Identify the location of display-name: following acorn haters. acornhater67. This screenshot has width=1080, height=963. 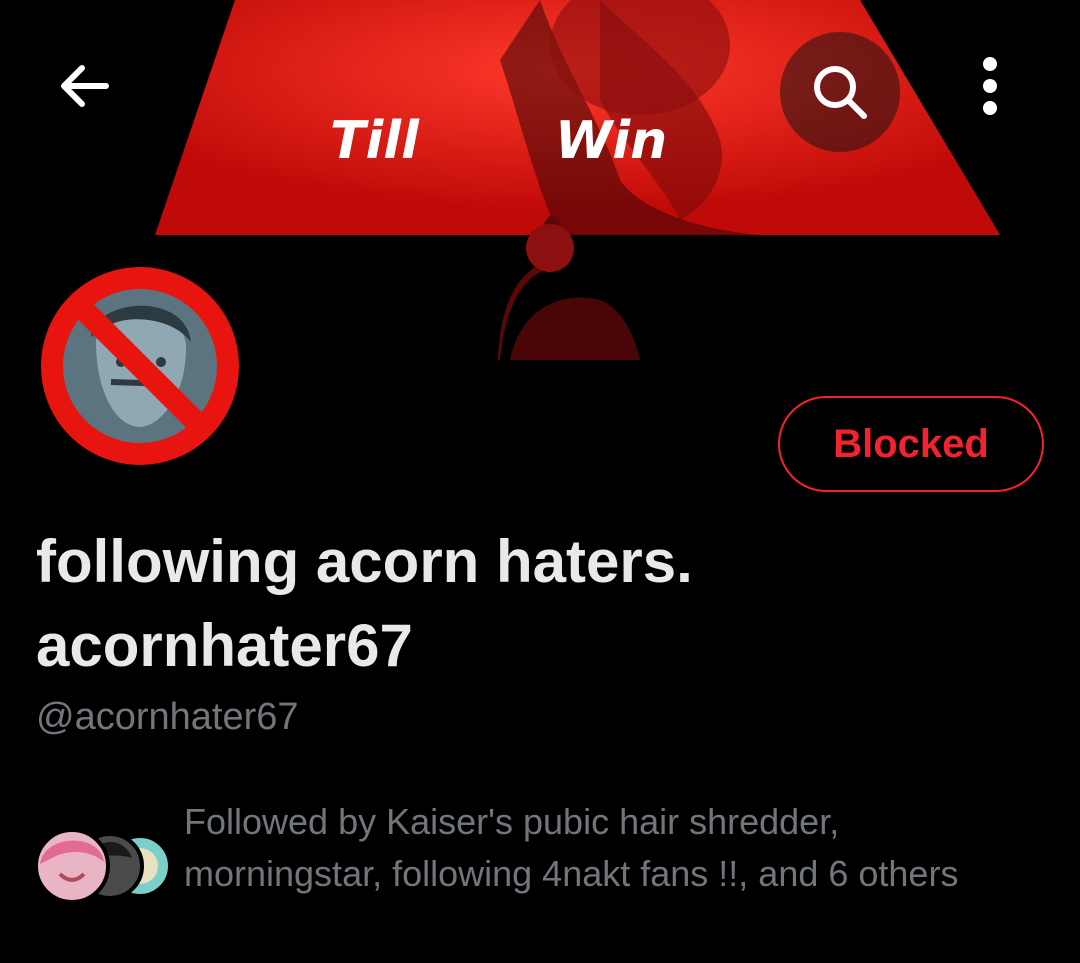
(364, 603).